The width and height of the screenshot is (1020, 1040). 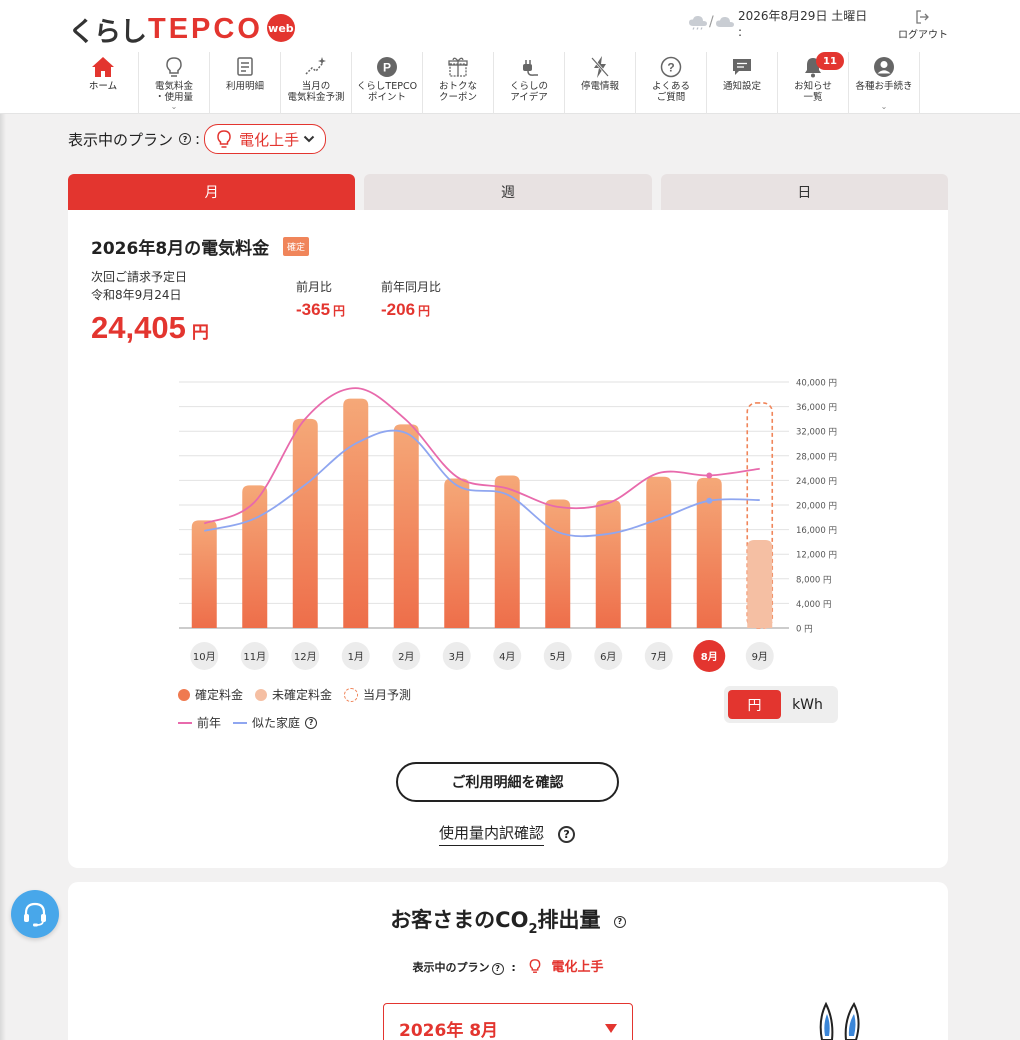 I want to click on nav-procedures-label: 各種お手続き, so click(x=884, y=86).